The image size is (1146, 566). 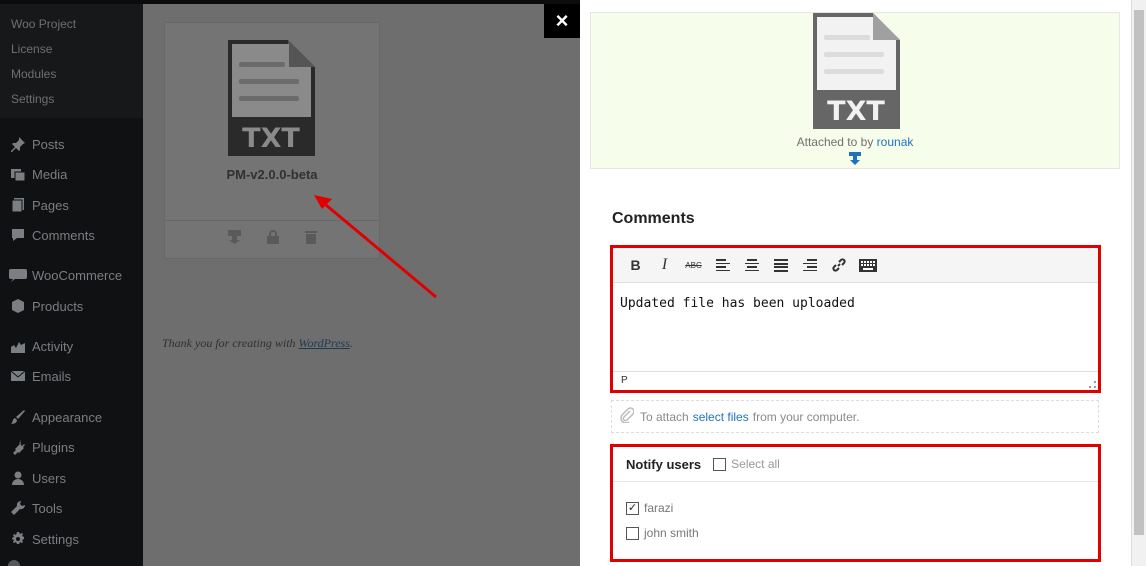 I want to click on notify-user-john-smith: john smith, so click(x=662, y=533).